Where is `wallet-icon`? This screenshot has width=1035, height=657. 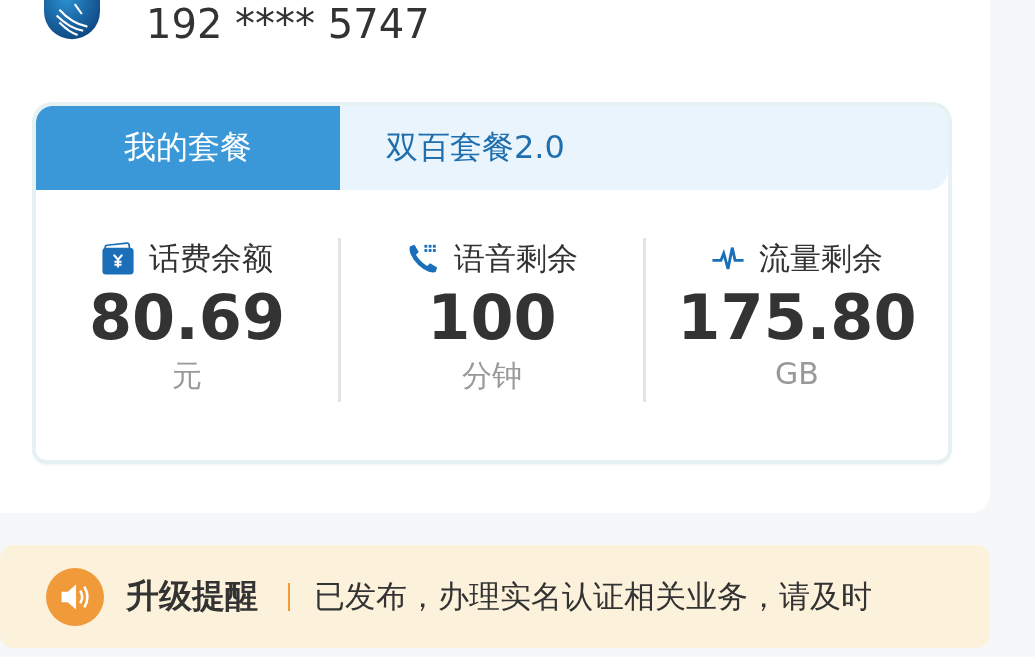
wallet-icon is located at coordinates (118, 259).